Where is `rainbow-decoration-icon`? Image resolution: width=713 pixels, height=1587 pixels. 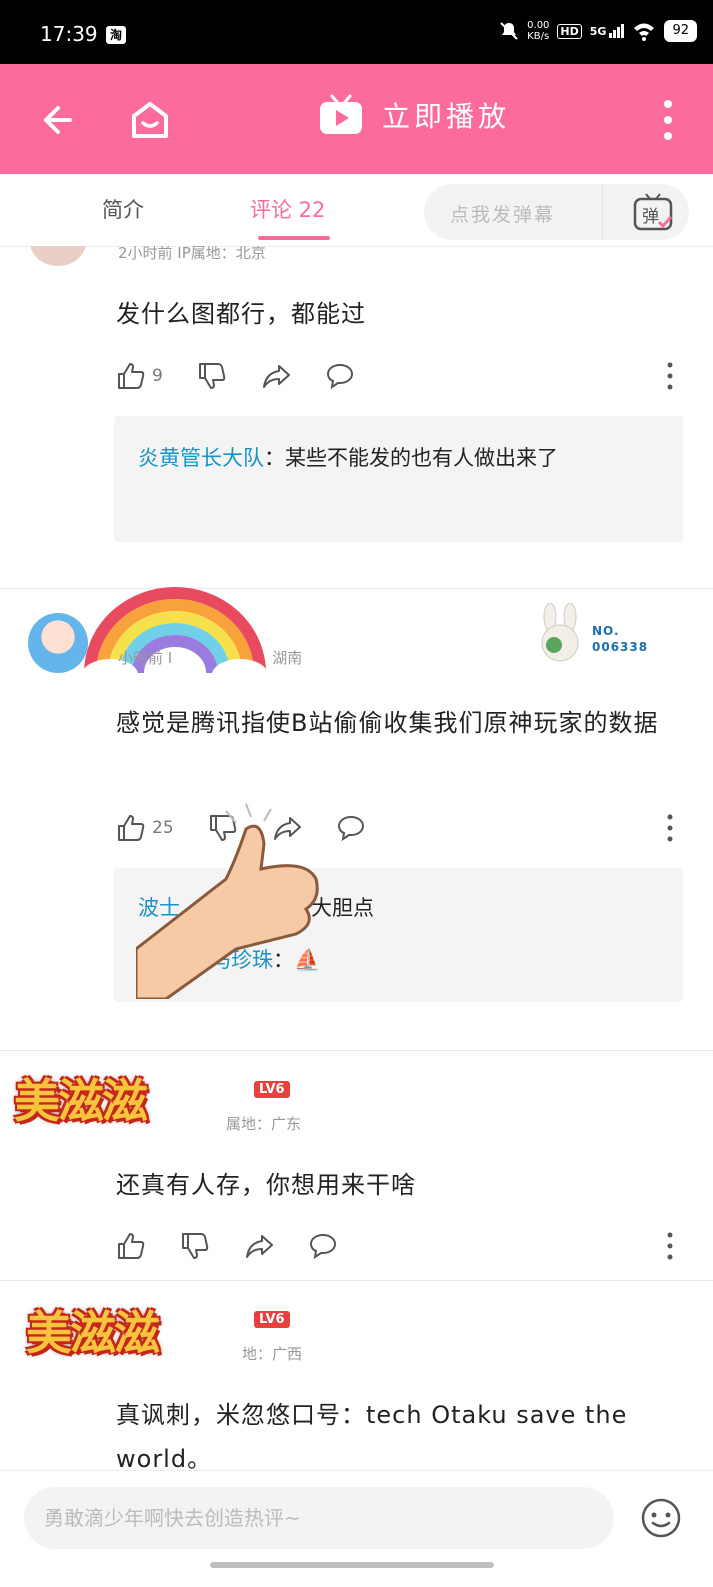
rainbow-decoration-icon is located at coordinates (175, 639).